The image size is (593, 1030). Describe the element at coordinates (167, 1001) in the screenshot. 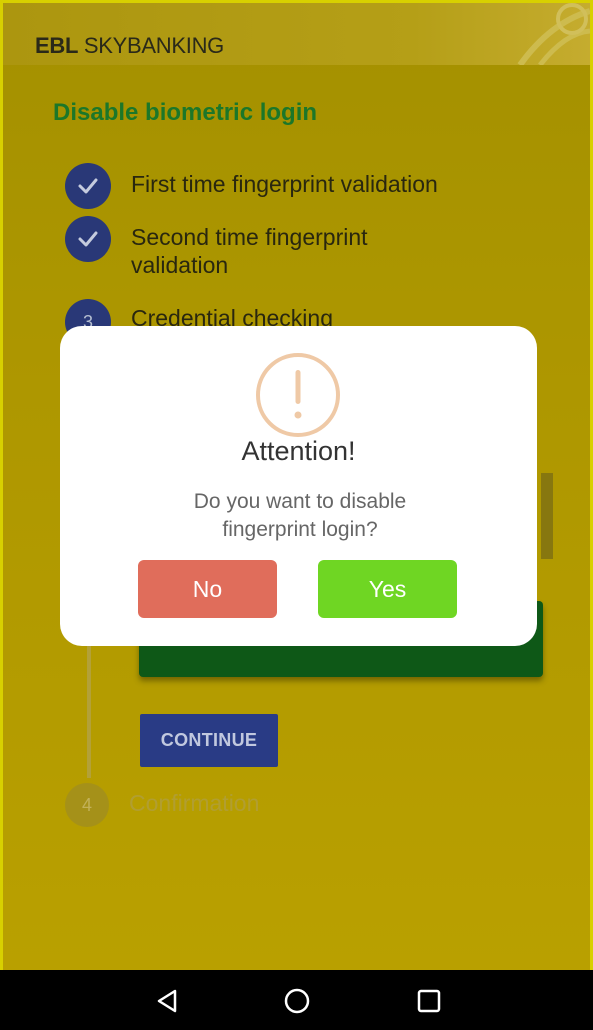

I see `back-triangle-icon` at that location.